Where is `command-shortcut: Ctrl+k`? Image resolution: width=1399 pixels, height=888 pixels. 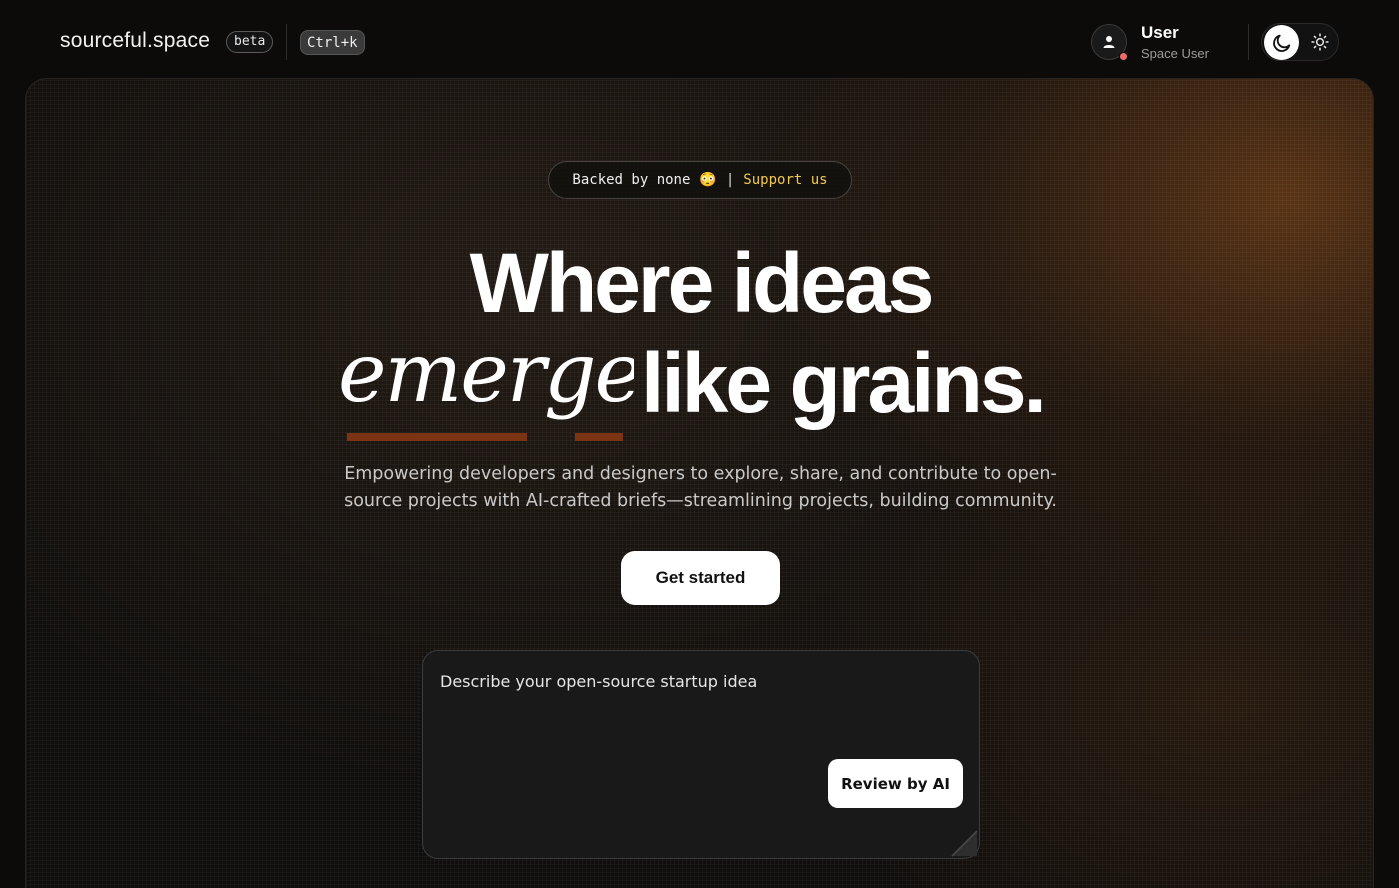
command-shortcut: Ctrl+k is located at coordinates (332, 42).